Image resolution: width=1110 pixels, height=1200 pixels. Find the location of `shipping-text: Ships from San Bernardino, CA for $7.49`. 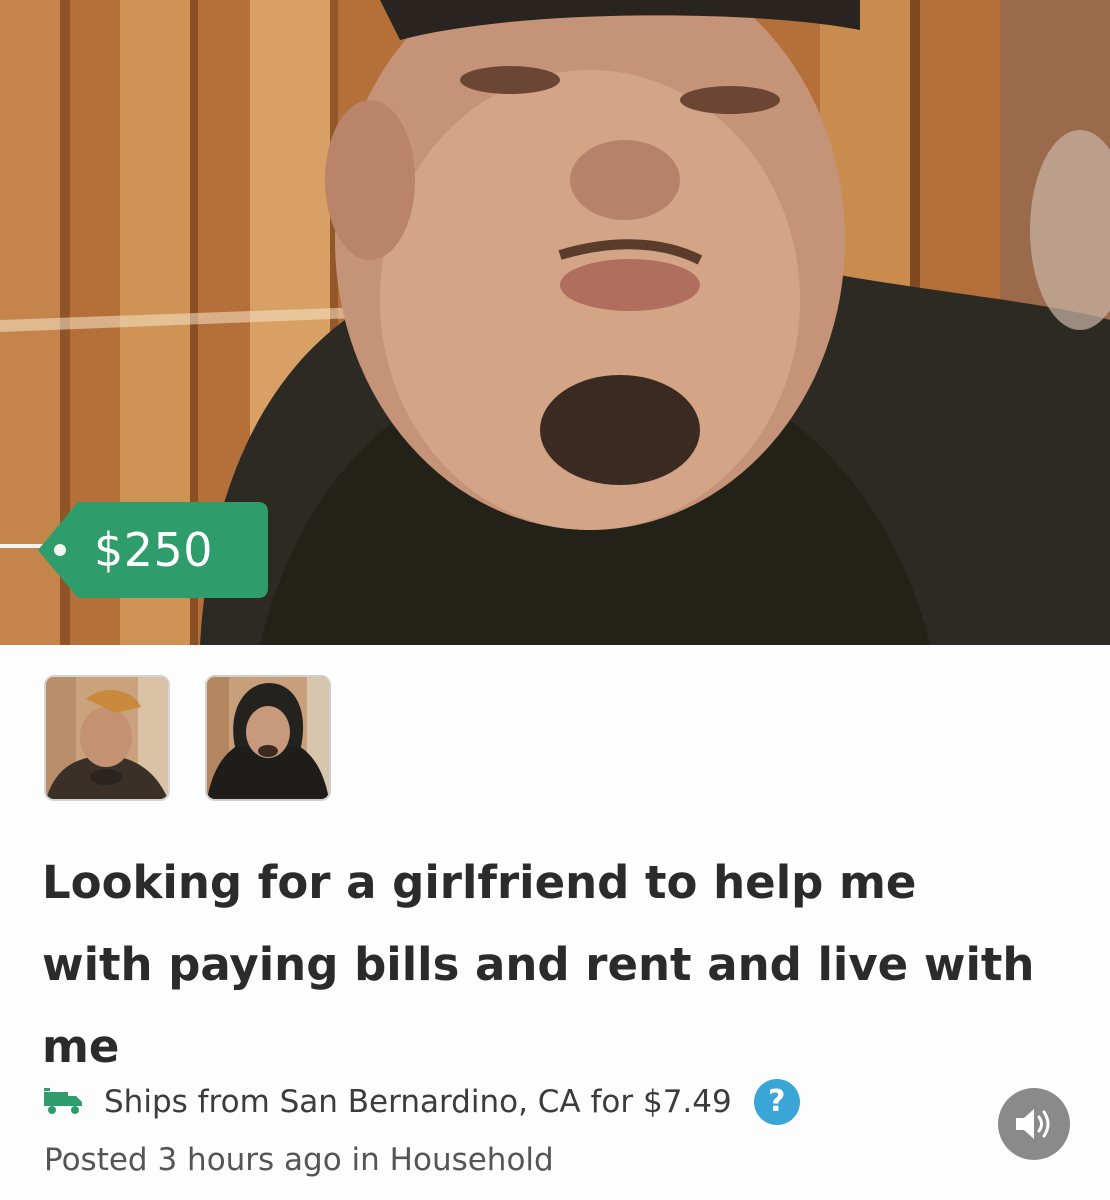

shipping-text: Ships from San Bernardino, CA for $7.49 is located at coordinates (418, 1102).